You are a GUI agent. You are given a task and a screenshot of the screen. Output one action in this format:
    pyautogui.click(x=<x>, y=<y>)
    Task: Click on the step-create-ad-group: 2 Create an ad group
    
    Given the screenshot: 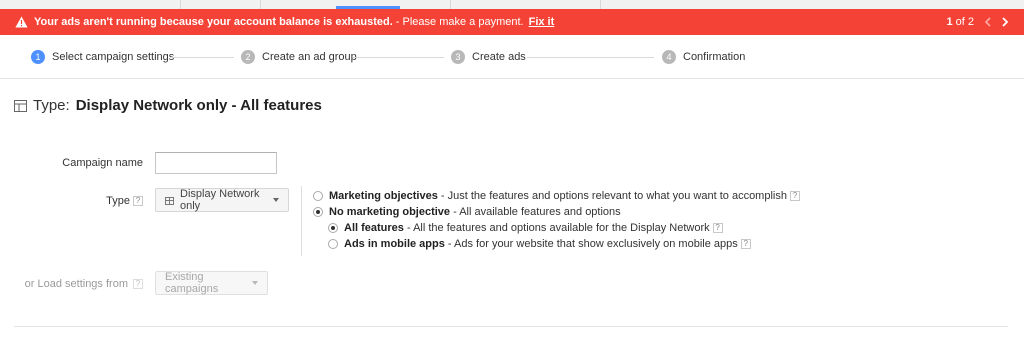 What is the action you would take?
    pyautogui.click(x=299, y=57)
    